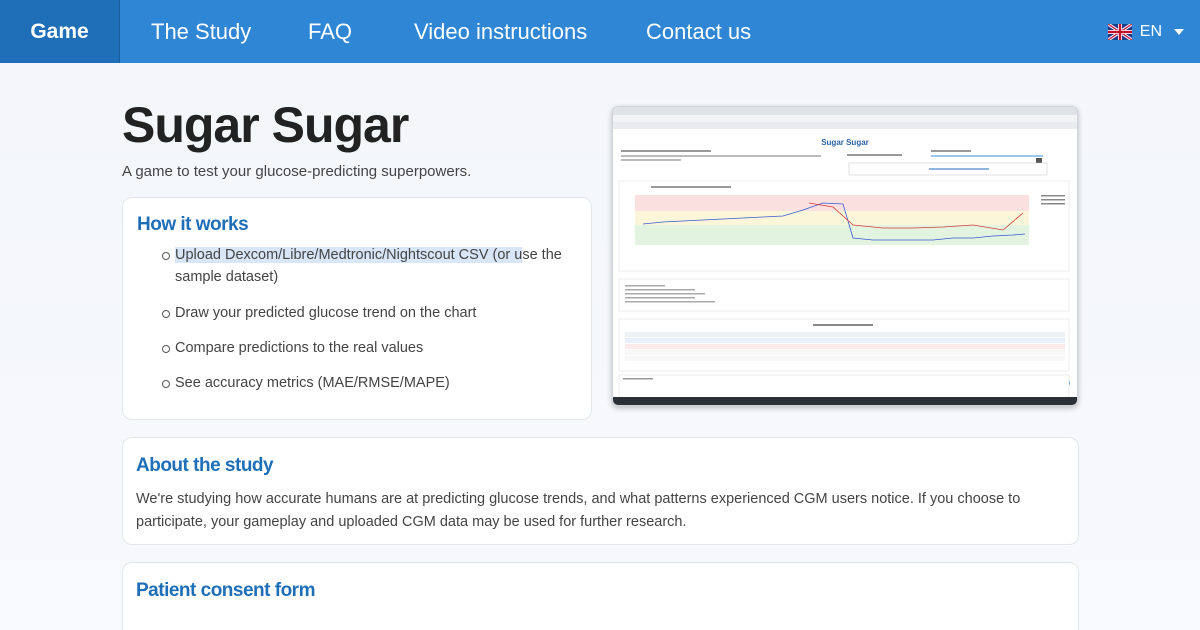 Image resolution: width=1200 pixels, height=630 pixels. Describe the element at coordinates (691, 187) in the screenshot. I see `chart-title` at that location.